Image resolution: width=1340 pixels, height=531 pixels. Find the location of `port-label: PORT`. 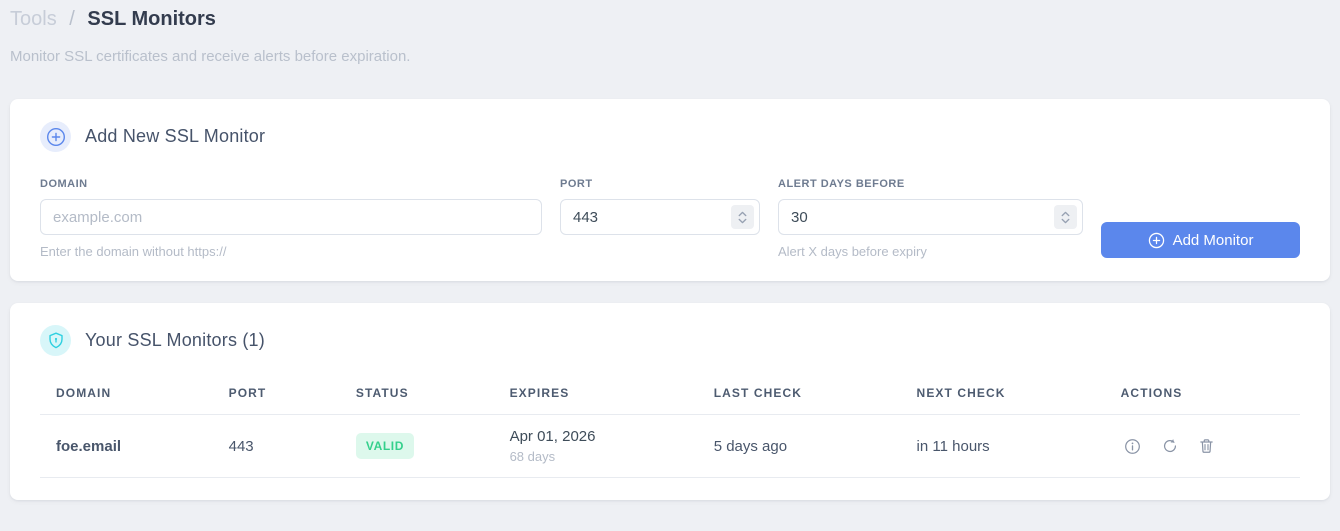

port-label: PORT is located at coordinates (576, 184).